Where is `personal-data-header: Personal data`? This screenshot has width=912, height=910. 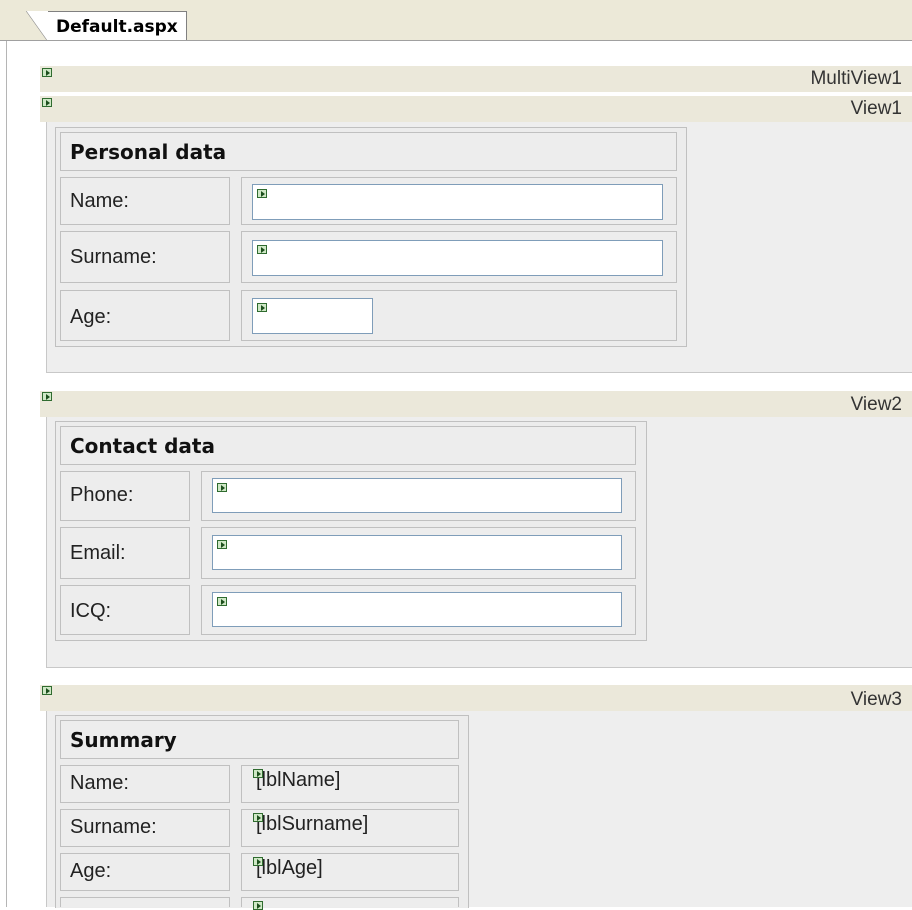
personal-data-header: Personal data is located at coordinates (368, 151).